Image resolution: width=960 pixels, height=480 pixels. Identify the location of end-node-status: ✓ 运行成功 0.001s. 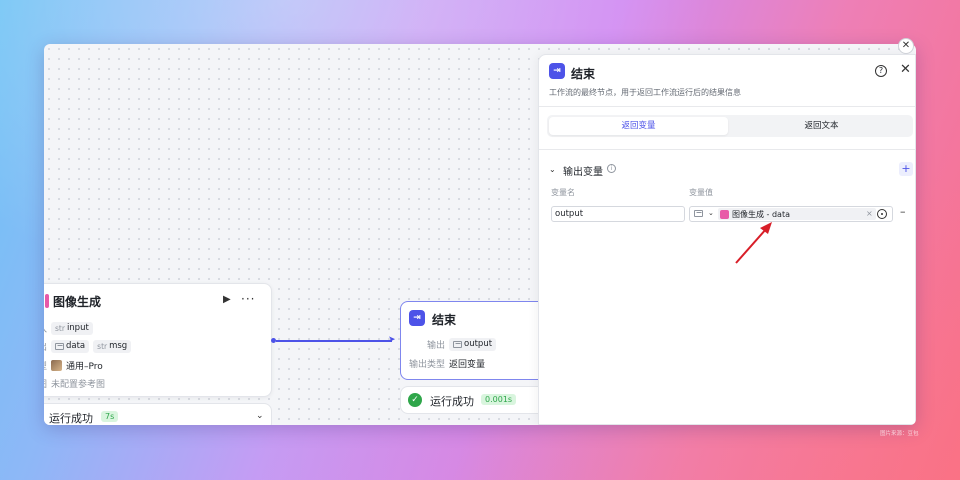
(475, 400).